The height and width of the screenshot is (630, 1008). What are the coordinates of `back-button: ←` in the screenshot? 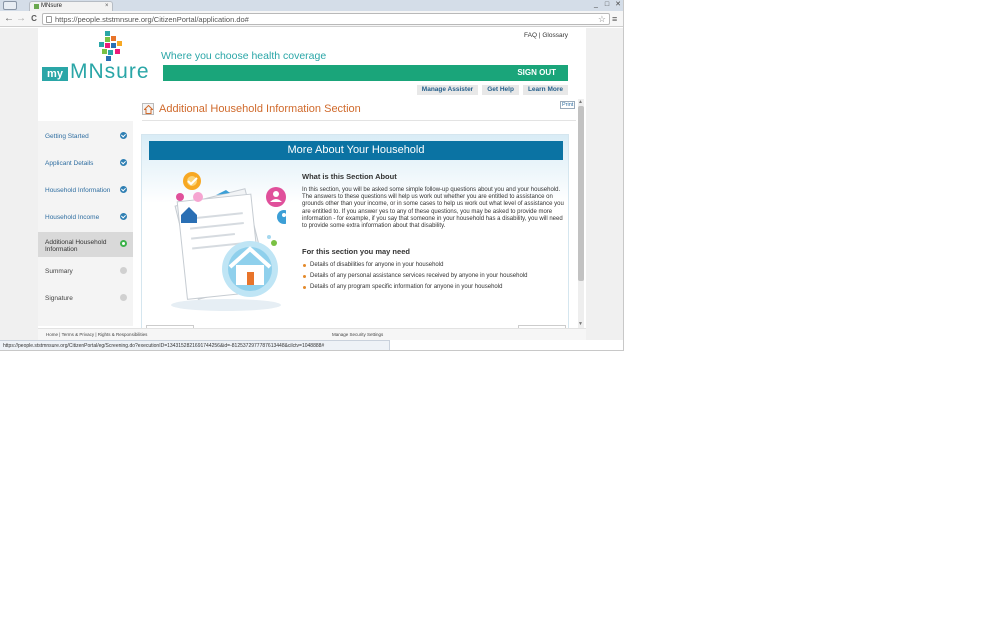 It's located at (9, 18).